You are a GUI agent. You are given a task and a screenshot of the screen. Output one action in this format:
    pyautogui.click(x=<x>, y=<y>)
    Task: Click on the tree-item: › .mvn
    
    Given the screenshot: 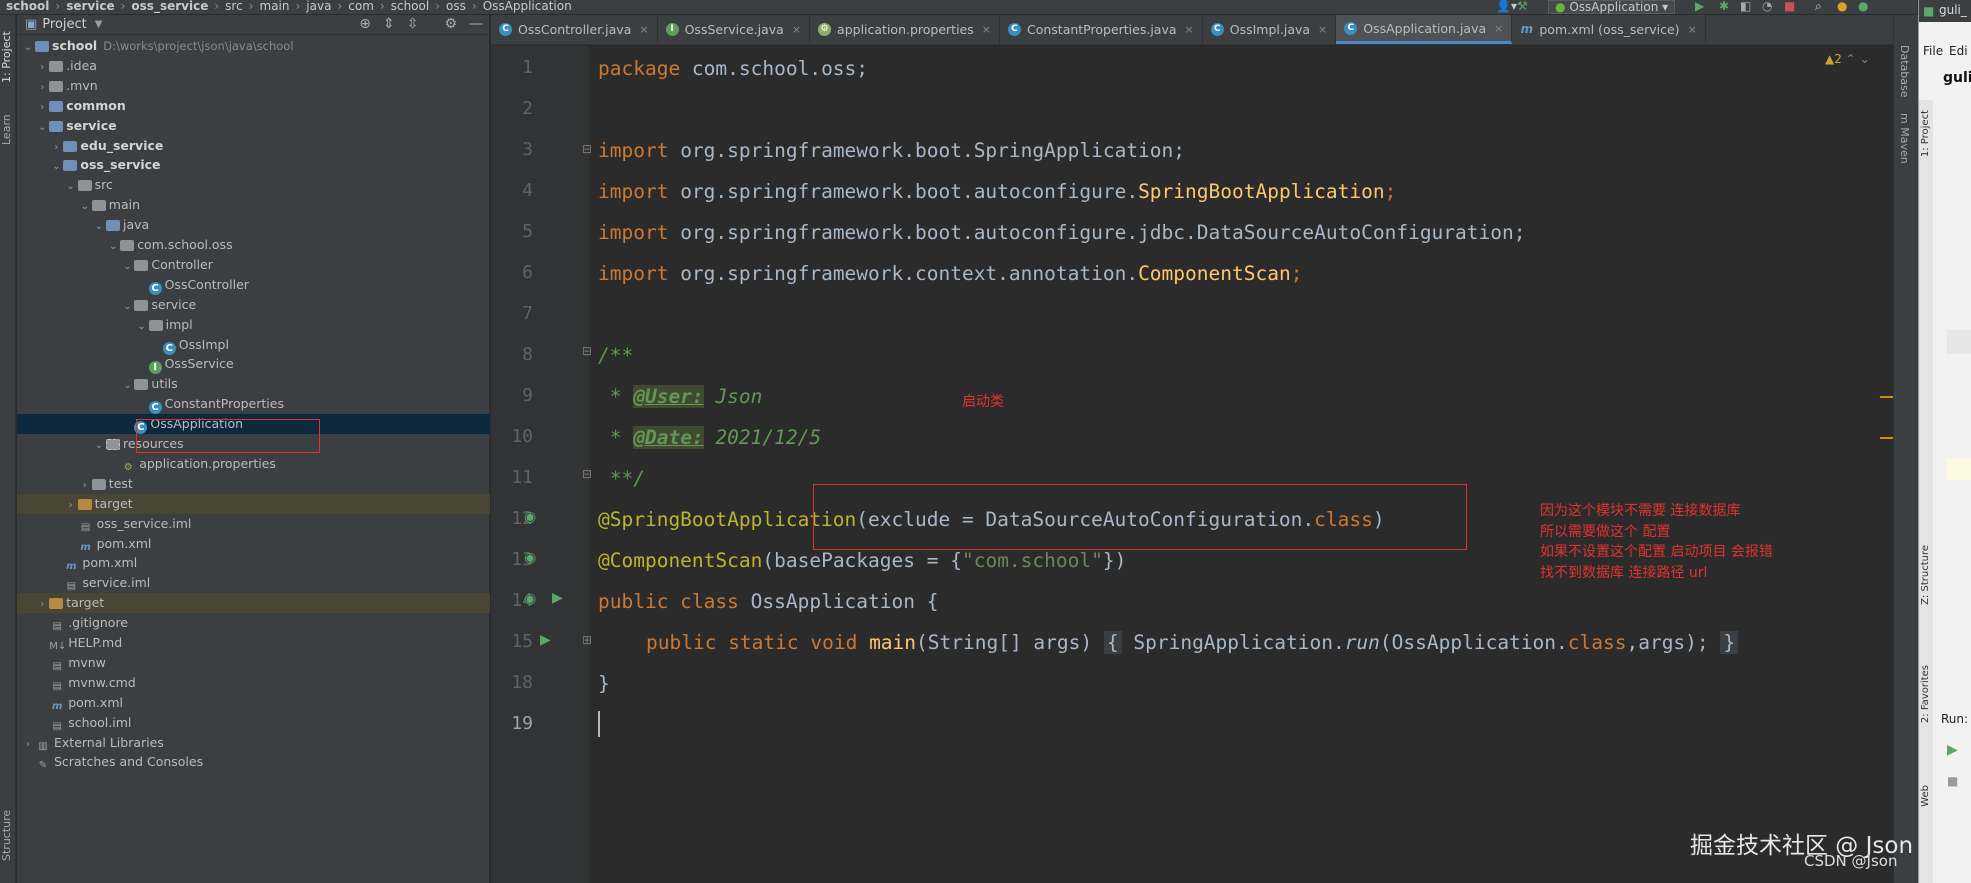 What is the action you would take?
    pyautogui.click(x=253, y=86)
    